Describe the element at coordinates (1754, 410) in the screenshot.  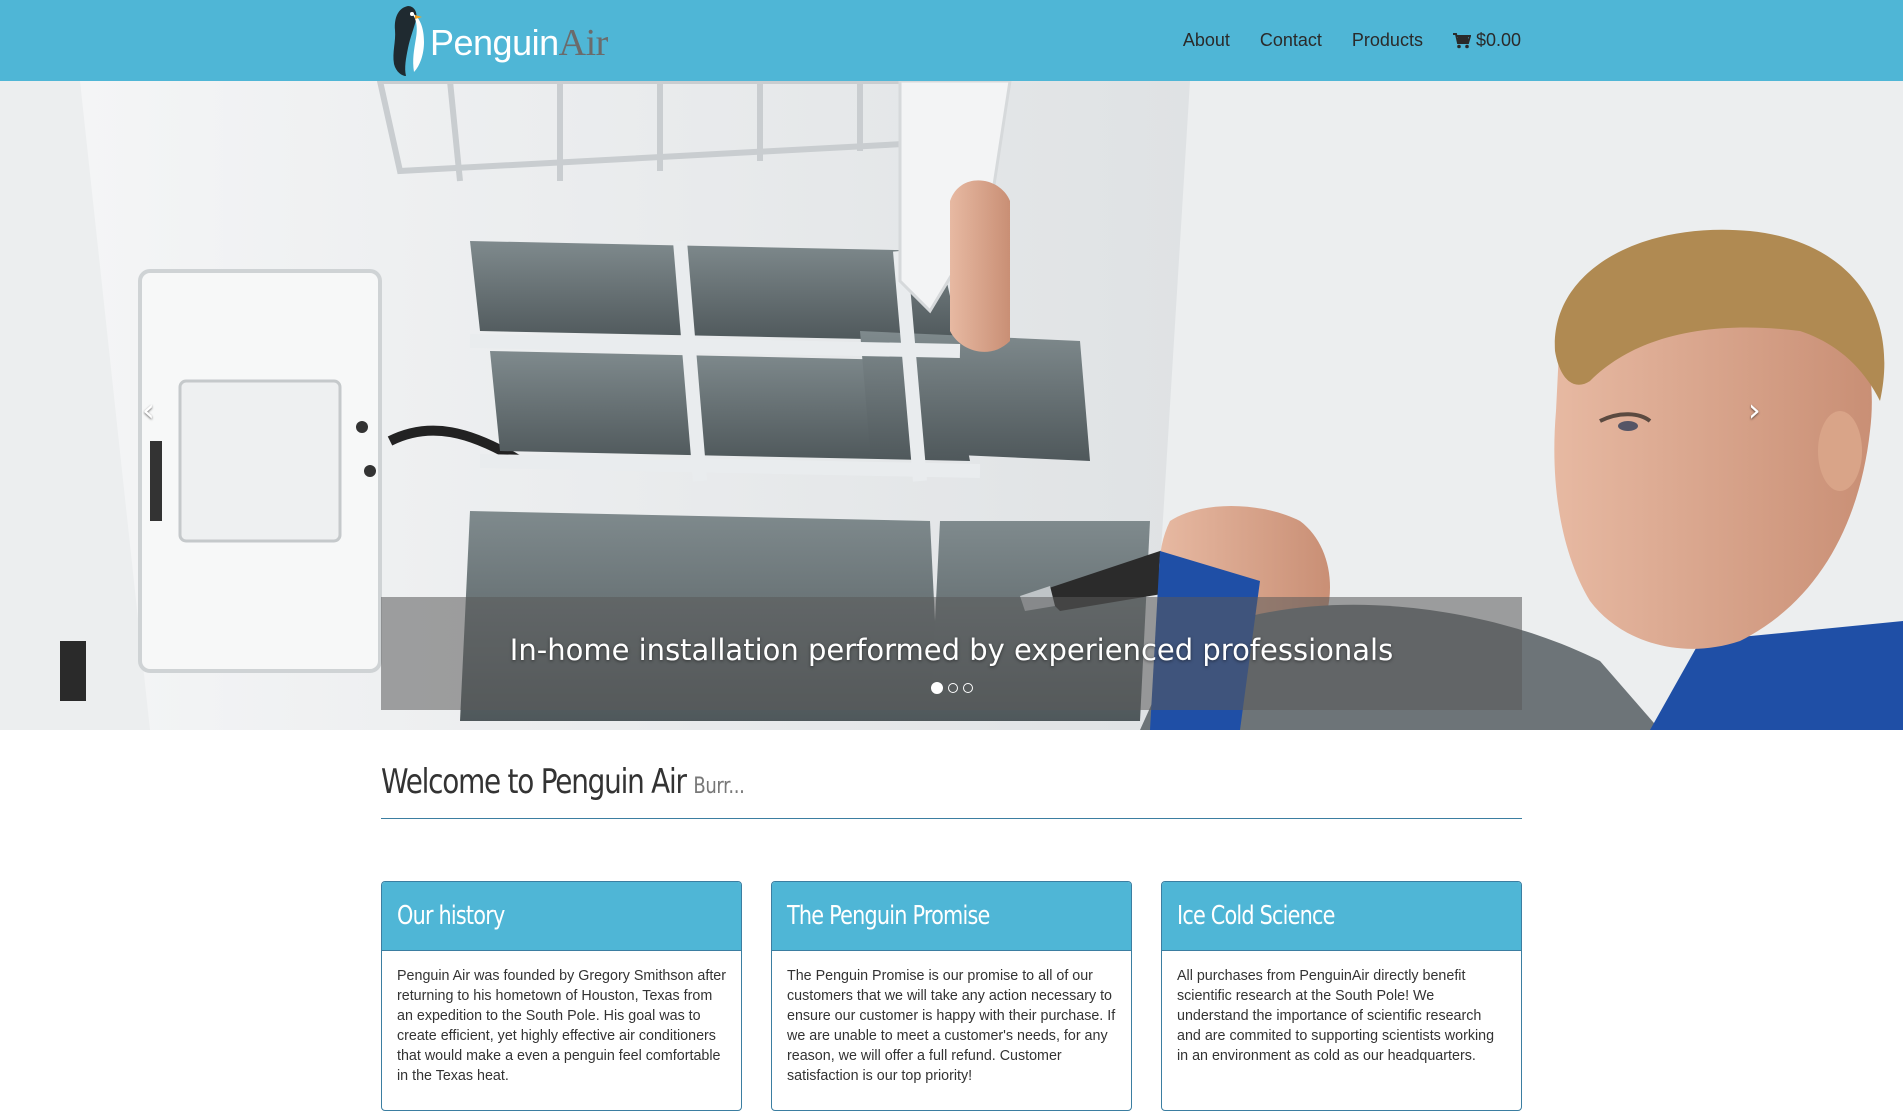
I see `carousel-next-button: ›` at that location.